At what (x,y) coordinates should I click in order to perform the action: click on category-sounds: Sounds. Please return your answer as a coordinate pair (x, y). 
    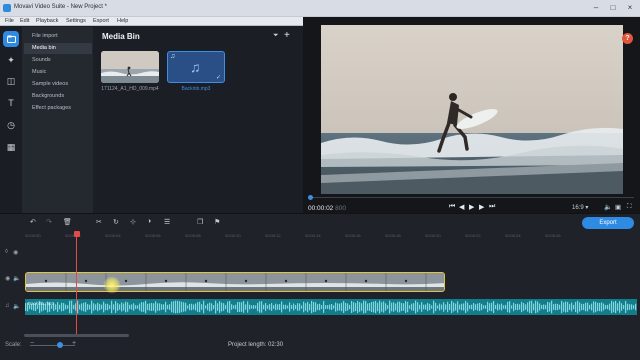
    Looking at the image, I should click on (58, 60).